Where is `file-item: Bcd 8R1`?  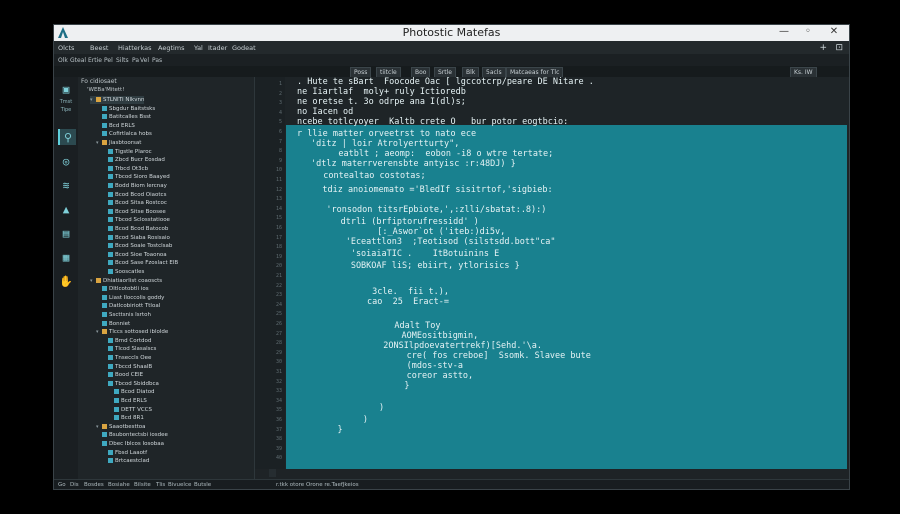 file-item: Bcd 8R1 is located at coordinates (126, 418).